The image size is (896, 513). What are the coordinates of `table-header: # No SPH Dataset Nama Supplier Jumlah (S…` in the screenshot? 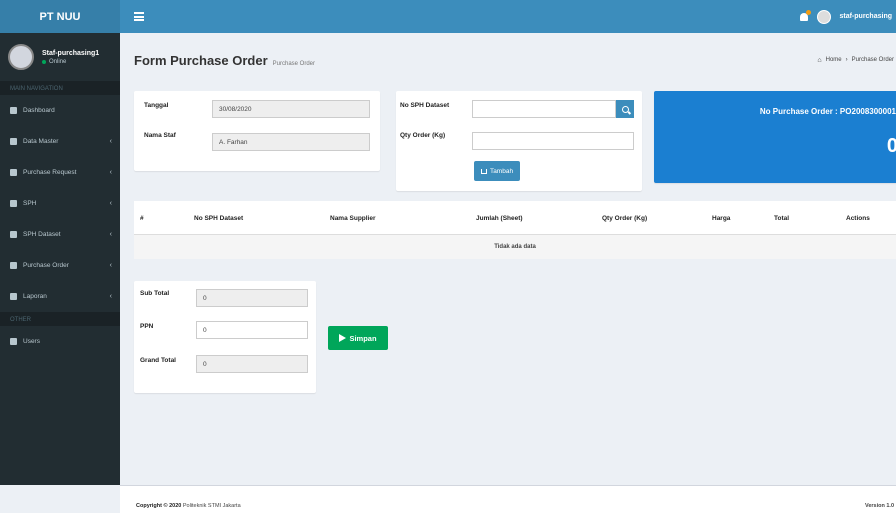 It's located at (515, 218).